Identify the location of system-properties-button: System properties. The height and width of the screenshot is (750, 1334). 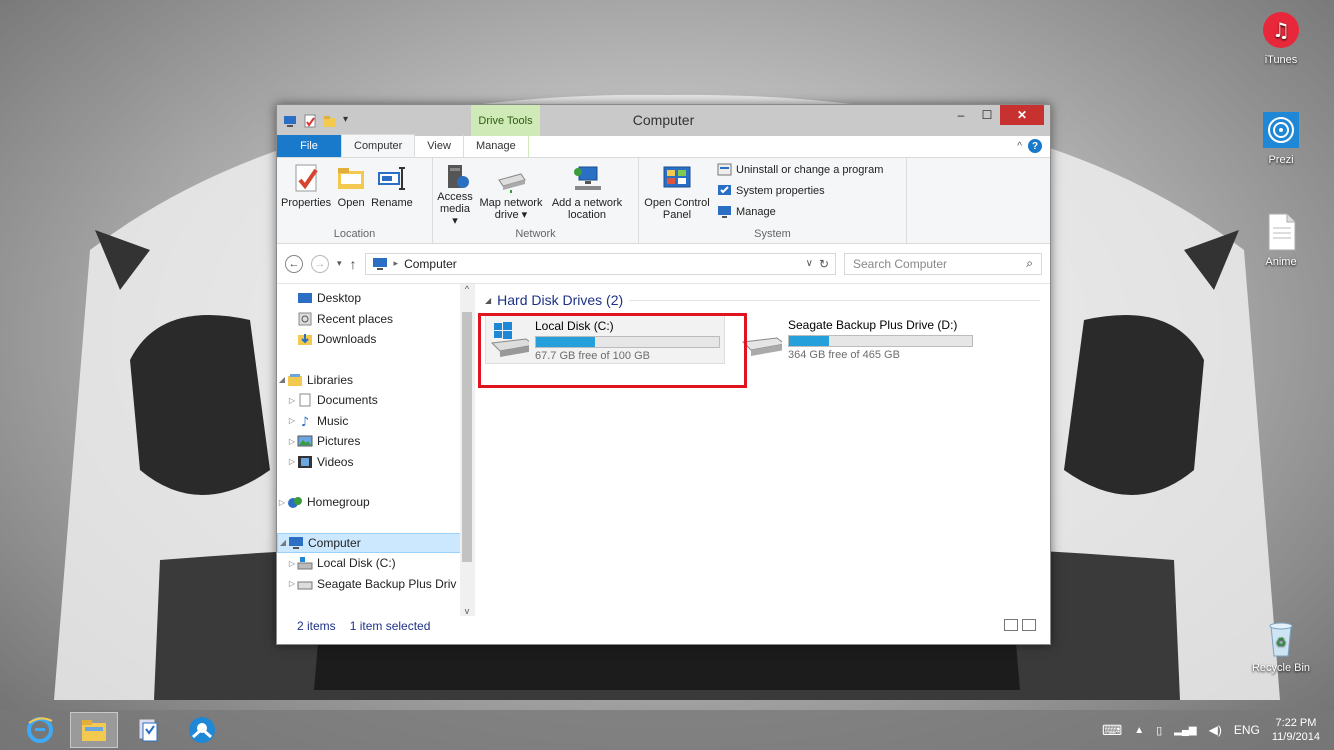
(800, 190).